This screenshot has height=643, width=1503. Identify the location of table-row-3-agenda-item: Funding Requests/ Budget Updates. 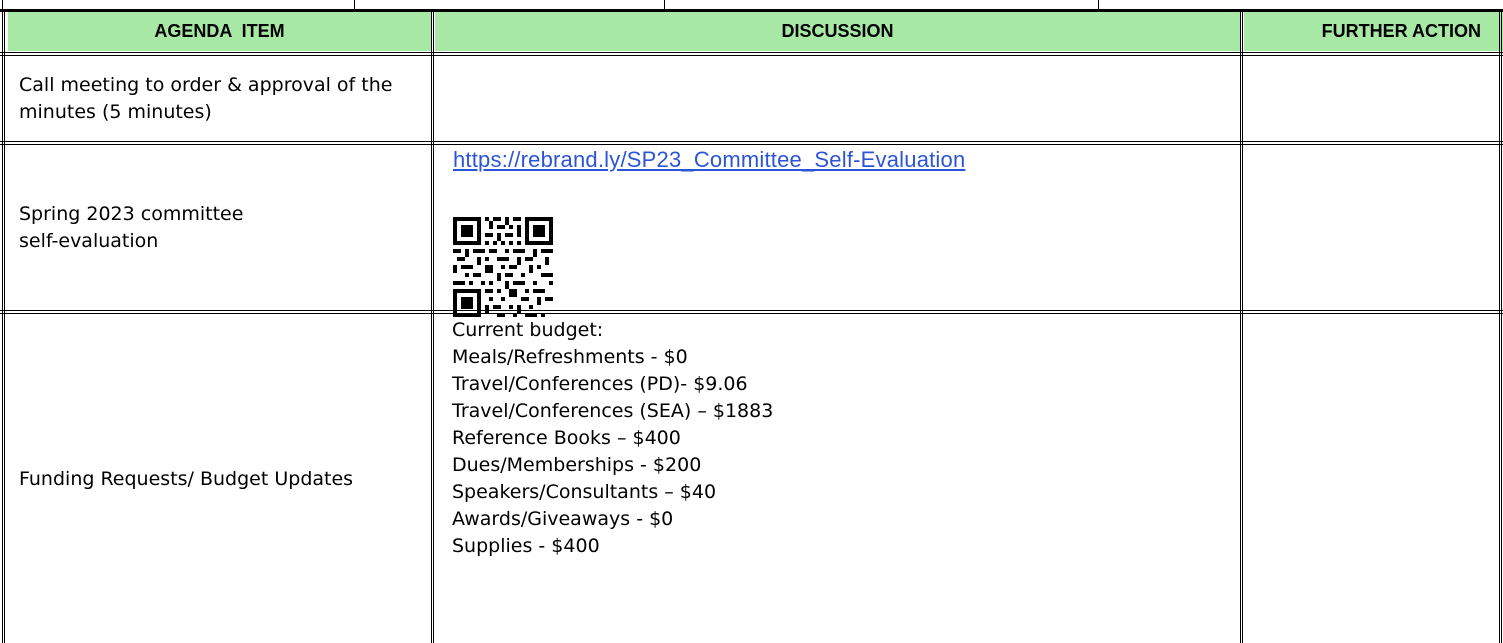
(219, 479).